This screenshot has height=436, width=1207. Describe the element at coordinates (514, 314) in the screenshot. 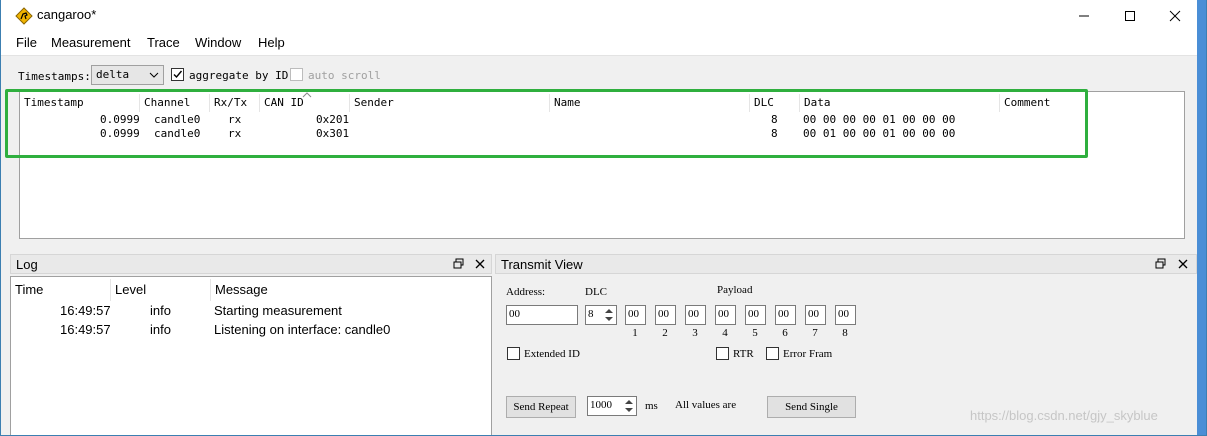

I see `address-value: 00` at that location.